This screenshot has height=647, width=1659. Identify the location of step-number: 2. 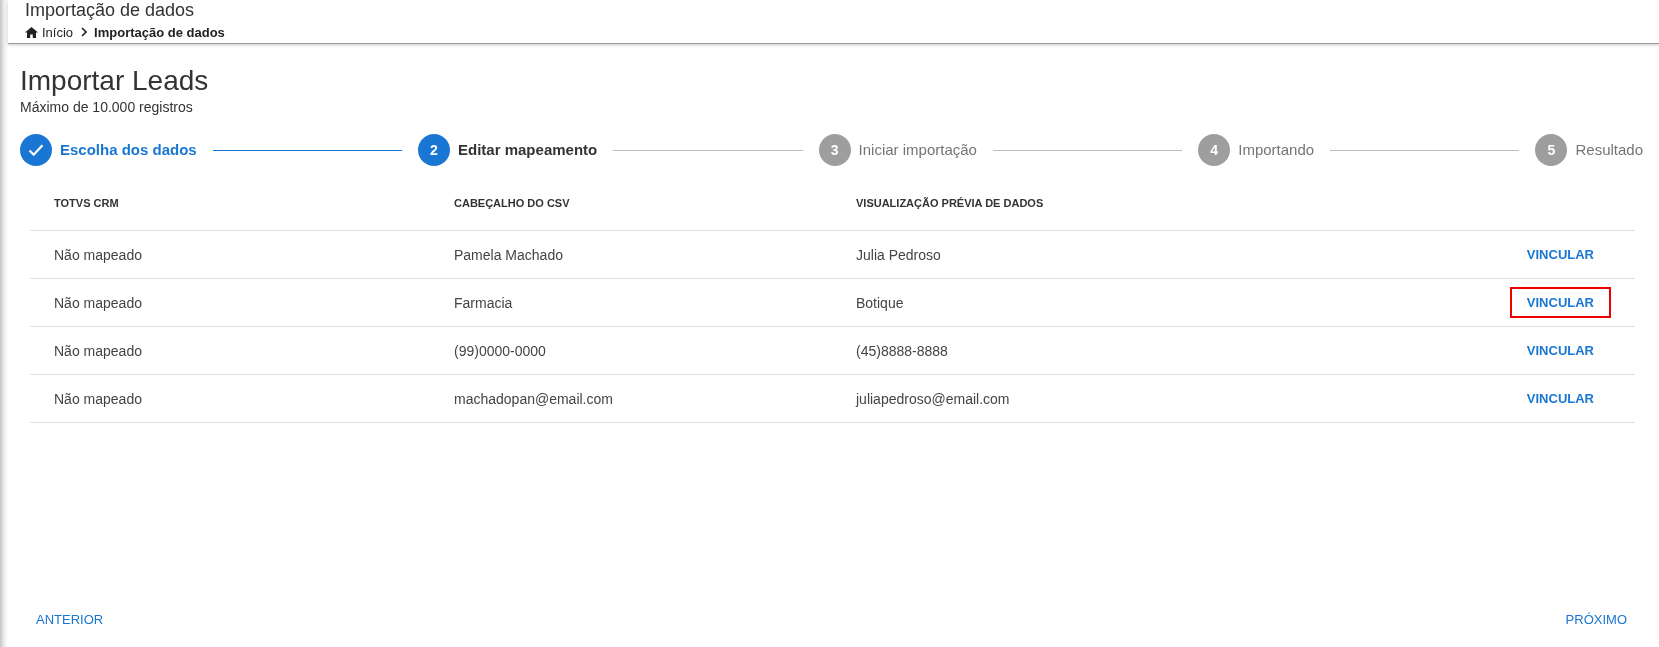
(434, 150).